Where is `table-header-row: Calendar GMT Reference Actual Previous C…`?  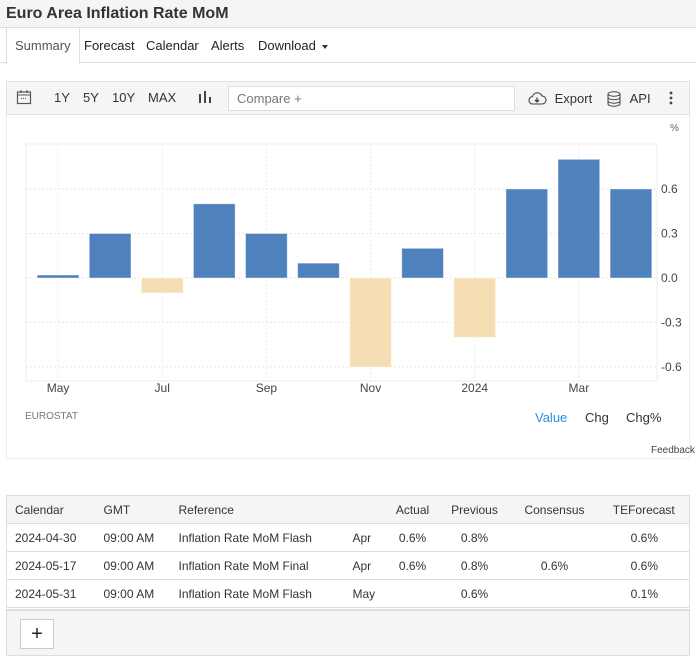 table-header-row: Calendar GMT Reference Actual Previous C… is located at coordinates (348, 509).